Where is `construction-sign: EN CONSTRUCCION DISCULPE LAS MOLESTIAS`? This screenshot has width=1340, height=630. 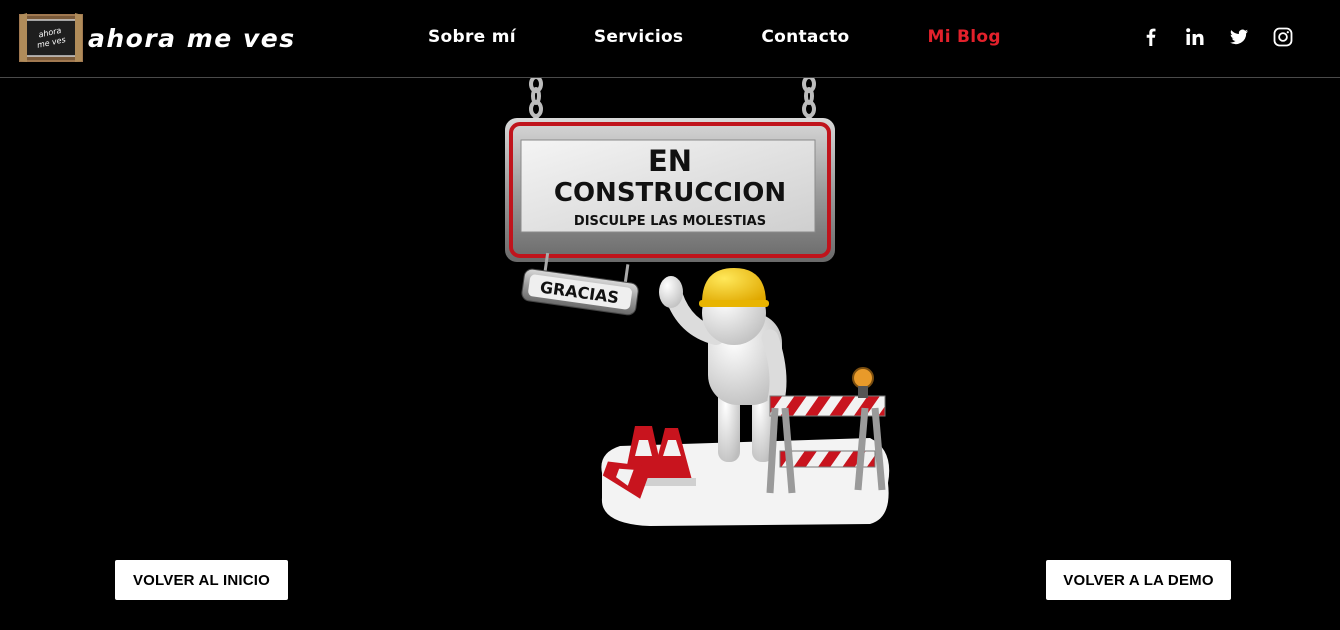 construction-sign: EN CONSTRUCCION DISCULPE LAS MOLESTIAS is located at coordinates (670, 190).